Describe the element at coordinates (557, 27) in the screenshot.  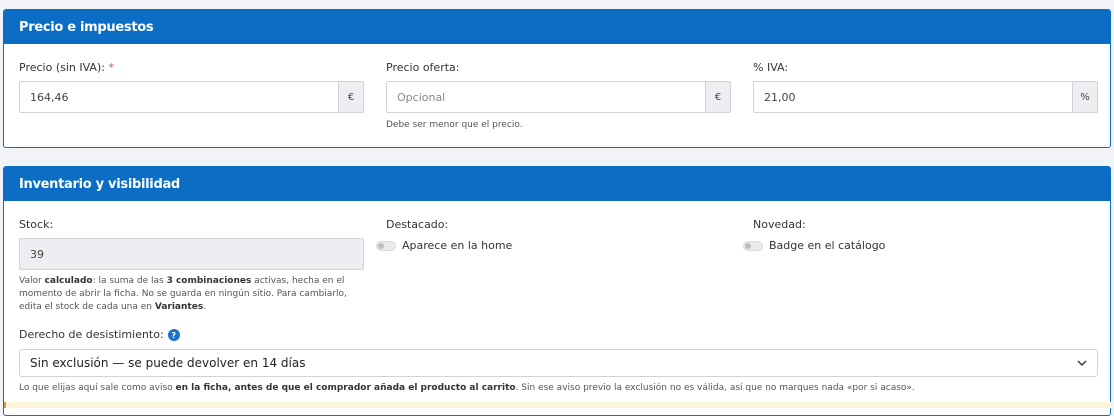
I see `precio-card-title: Precio e impuestos` at that location.